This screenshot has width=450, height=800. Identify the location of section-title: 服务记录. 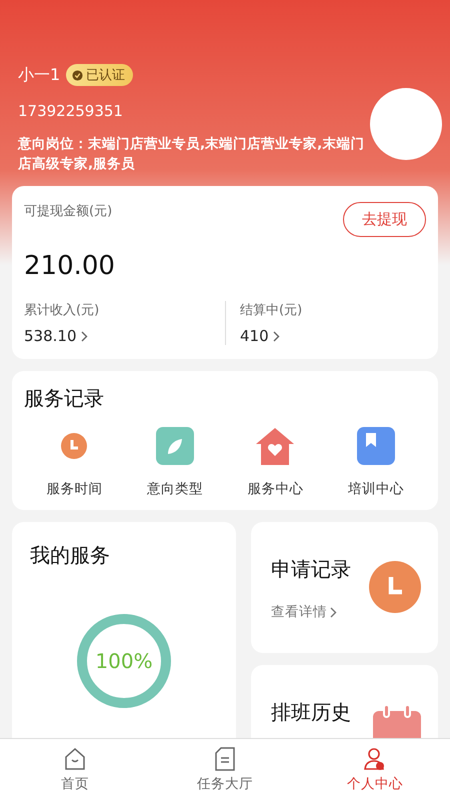
(64, 398).